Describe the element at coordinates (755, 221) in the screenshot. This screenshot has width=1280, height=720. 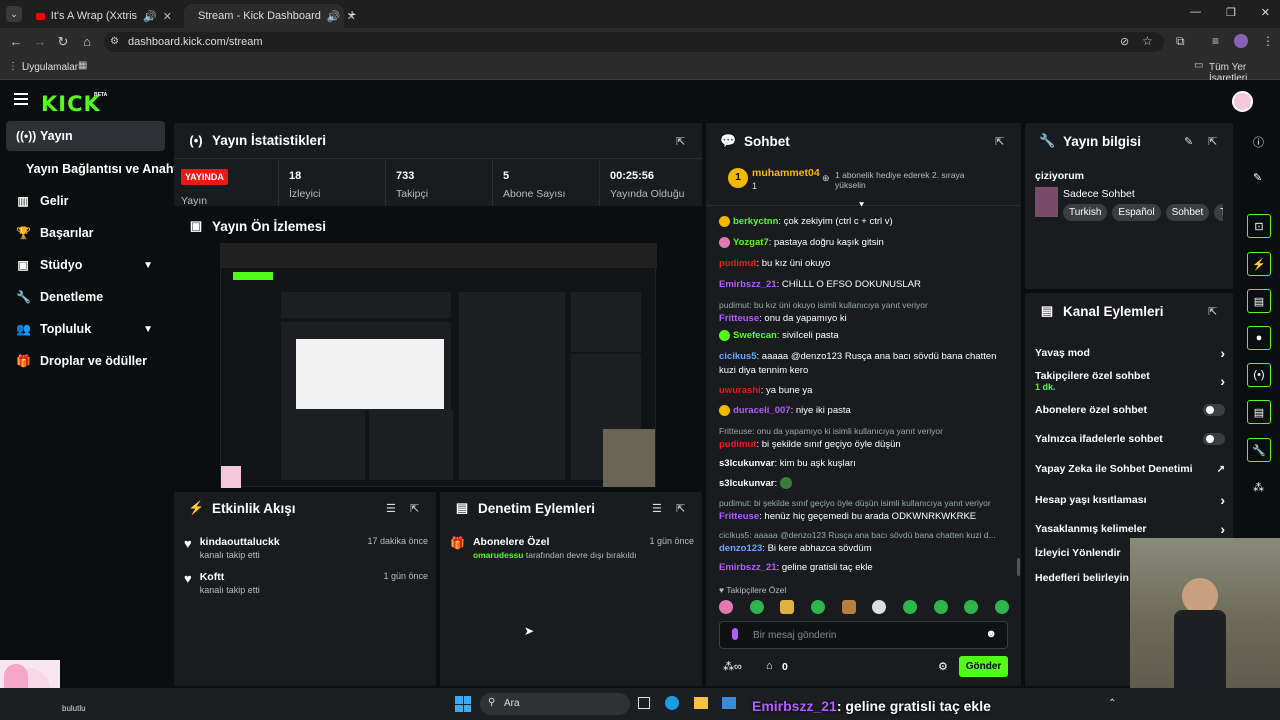
I see `chat-username: berkyctnn` at that location.